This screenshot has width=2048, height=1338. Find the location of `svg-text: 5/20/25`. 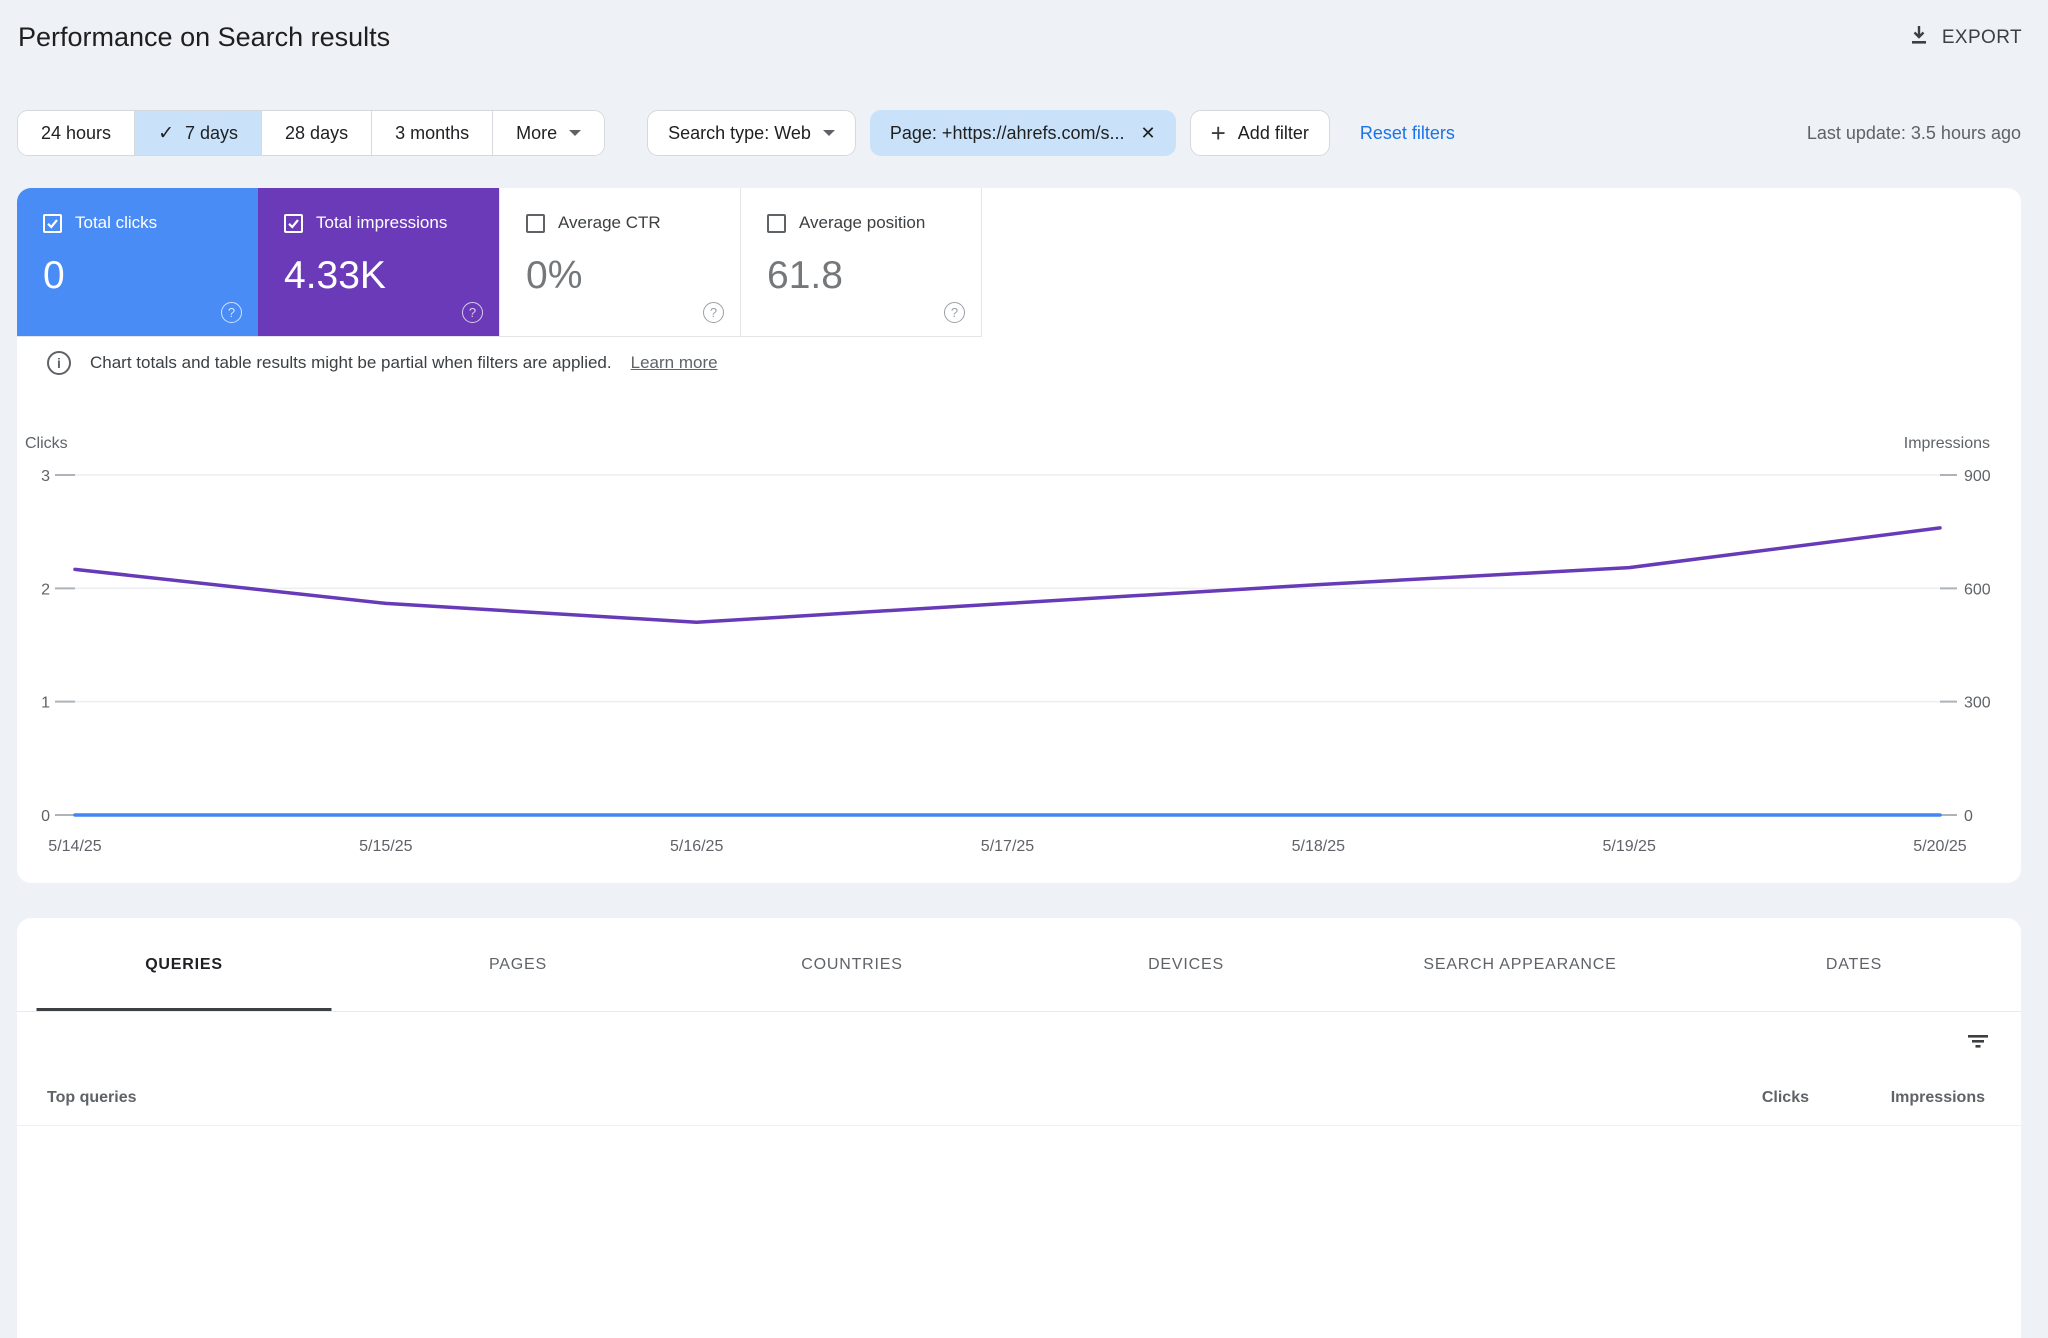

svg-text: 5/20/25 is located at coordinates (1939, 846).